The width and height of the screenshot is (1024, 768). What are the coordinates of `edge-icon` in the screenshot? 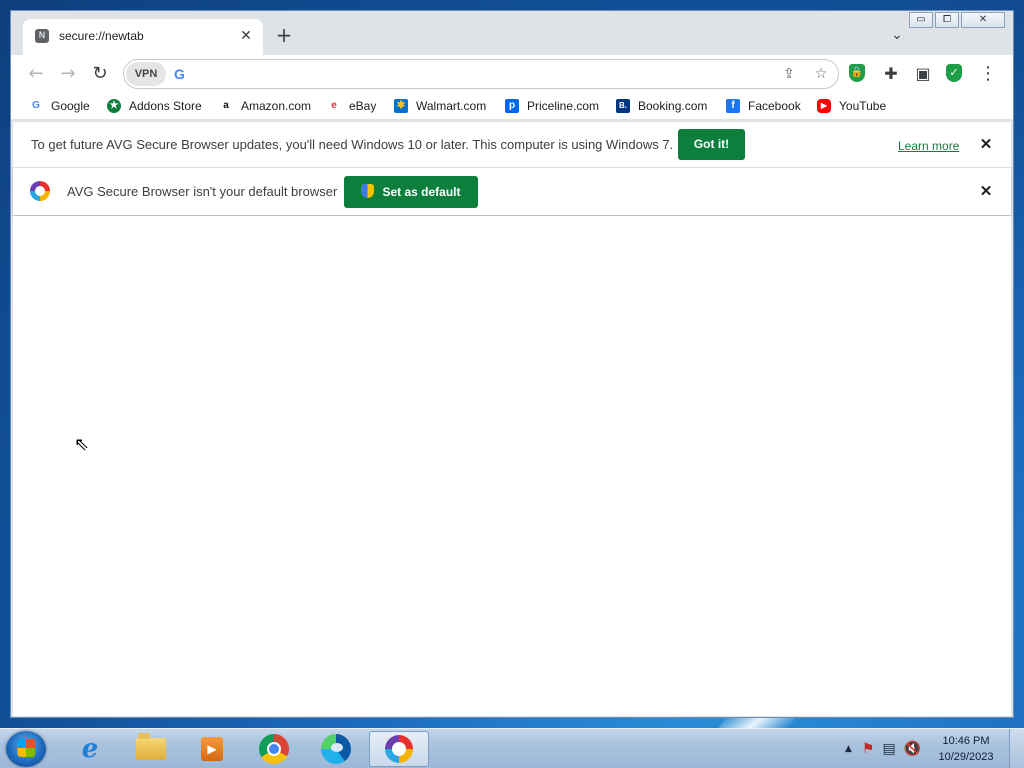 It's located at (336, 749).